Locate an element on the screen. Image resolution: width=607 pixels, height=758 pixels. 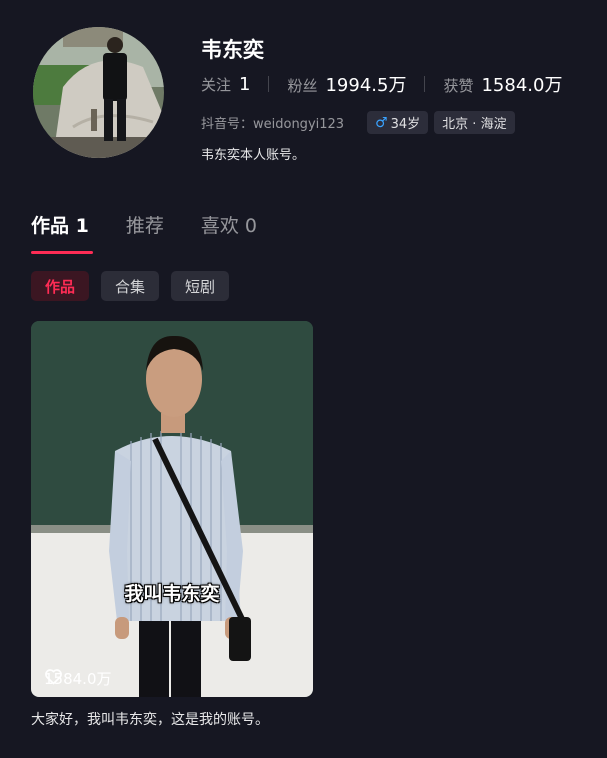
account-id: 抖音号：weidongyi123 is located at coordinates (273, 124).